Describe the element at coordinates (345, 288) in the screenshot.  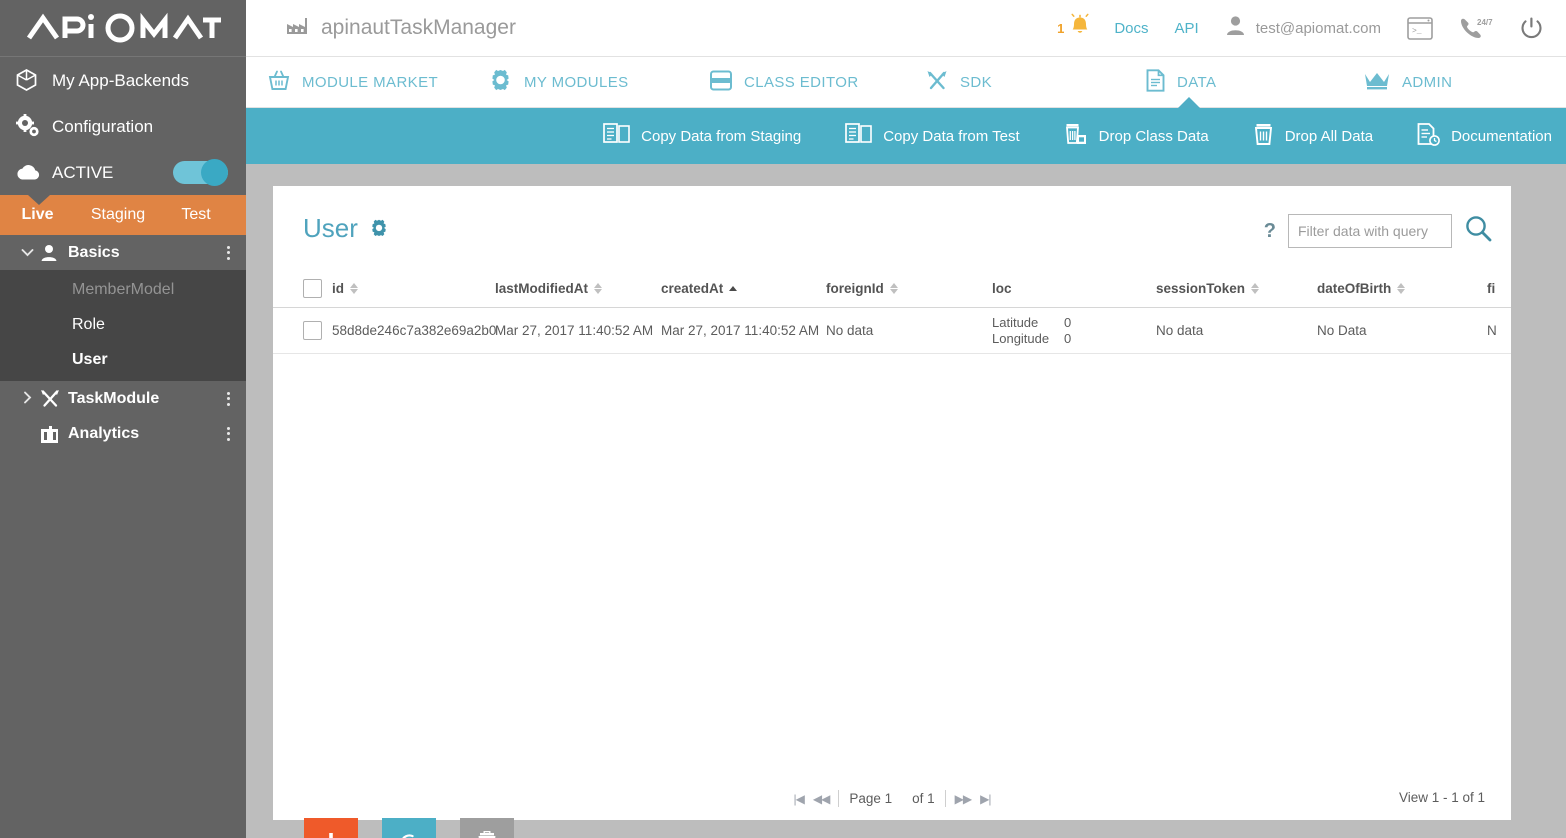
I see `column-header-id: id` at that location.